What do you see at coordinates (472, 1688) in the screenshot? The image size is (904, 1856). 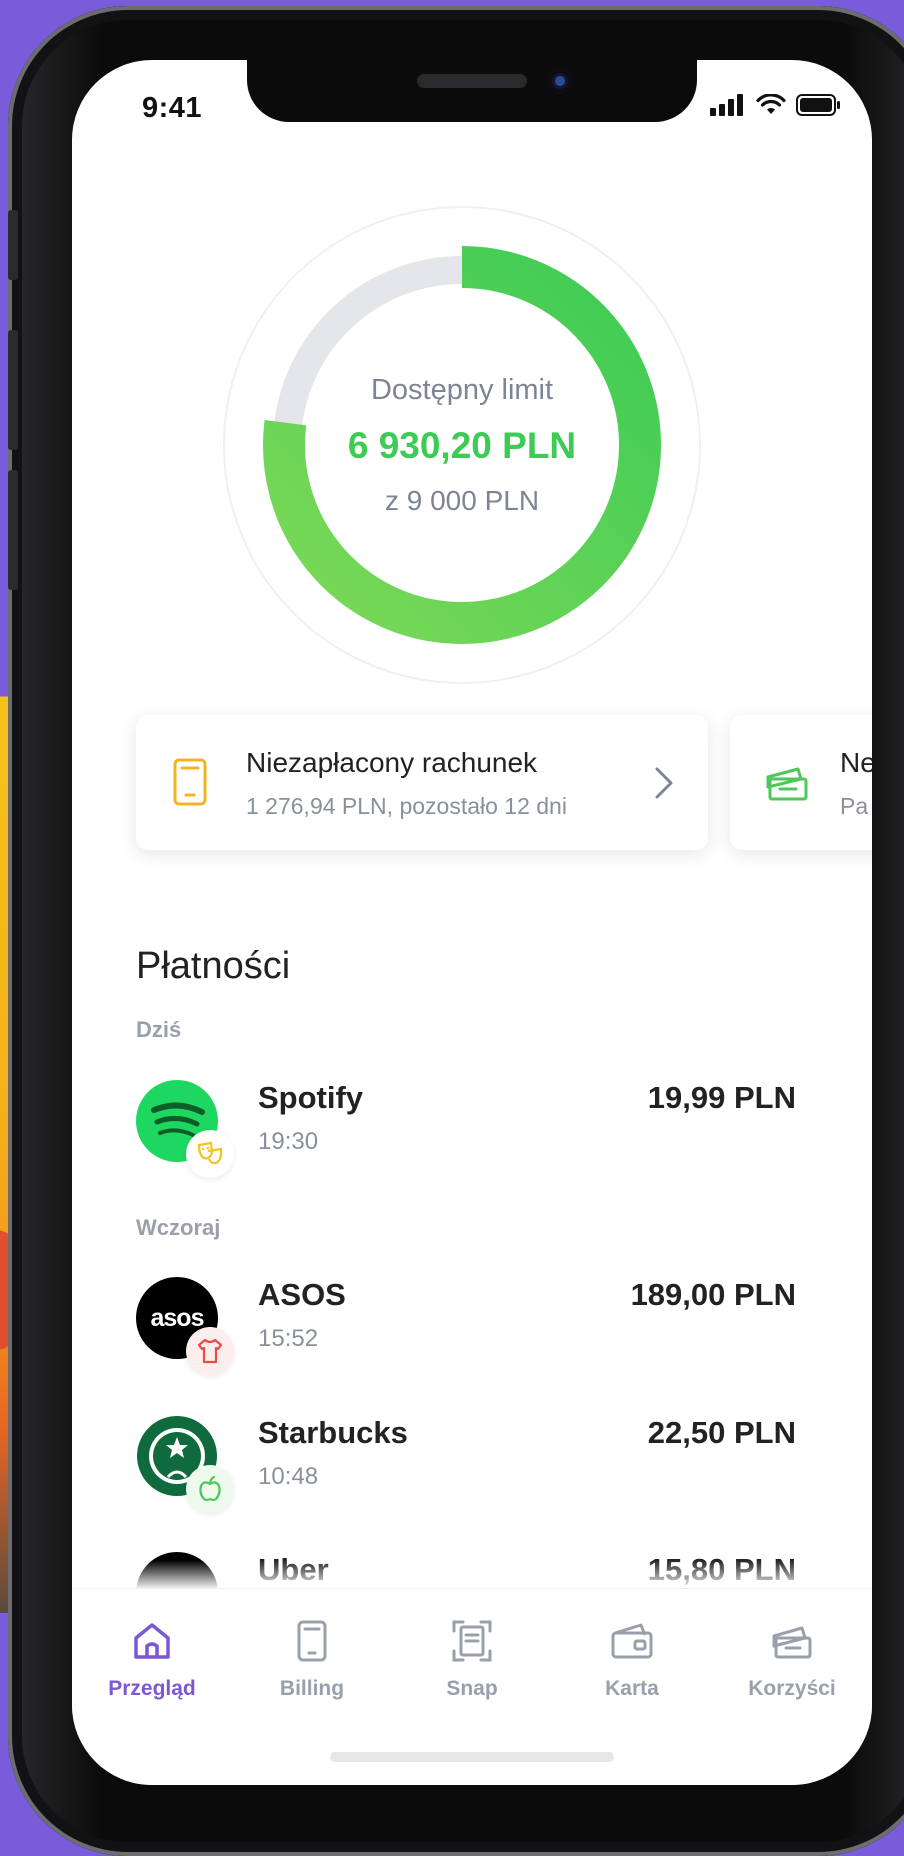 I see `tab-label: Snap` at bounding box center [472, 1688].